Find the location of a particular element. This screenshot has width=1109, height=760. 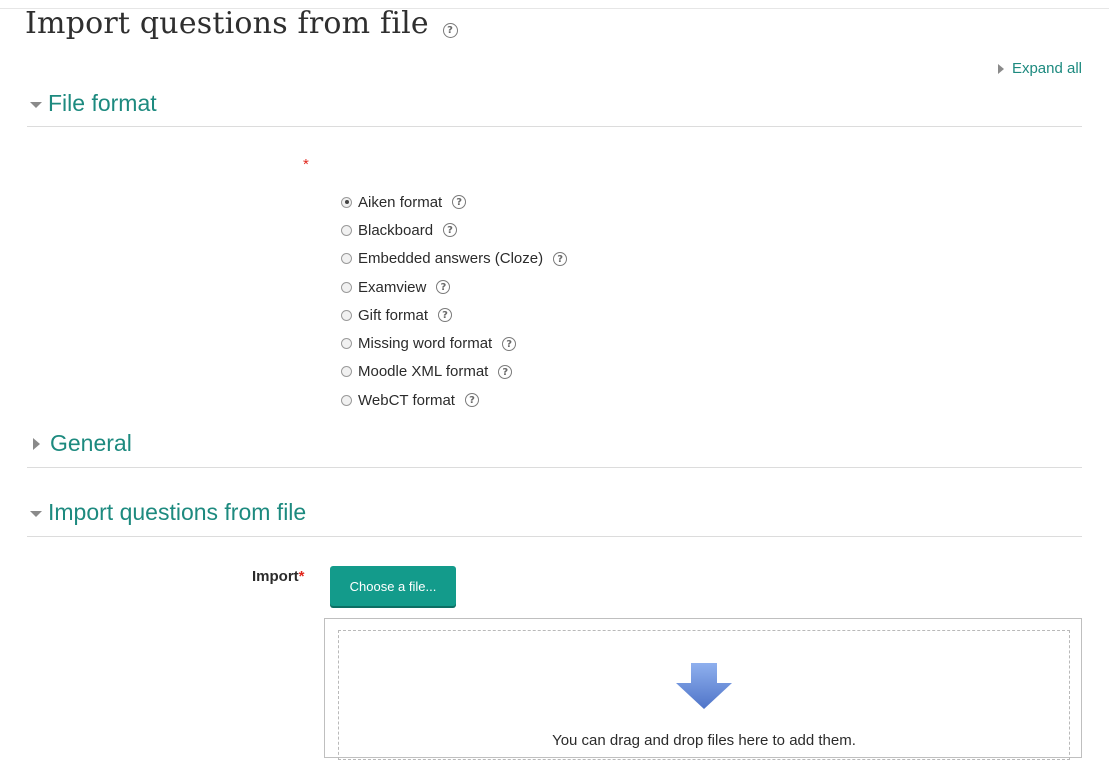

title-help-icon: ? is located at coordinates (450, 23).